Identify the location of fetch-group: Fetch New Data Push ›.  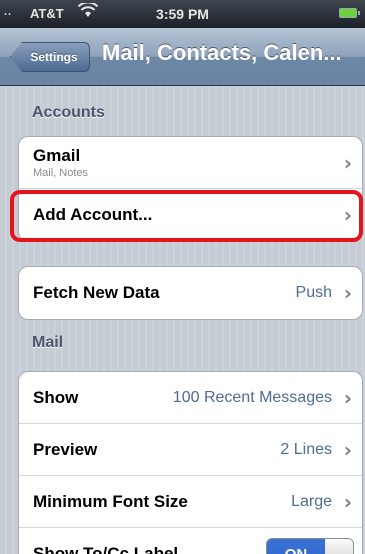
(190, 293).